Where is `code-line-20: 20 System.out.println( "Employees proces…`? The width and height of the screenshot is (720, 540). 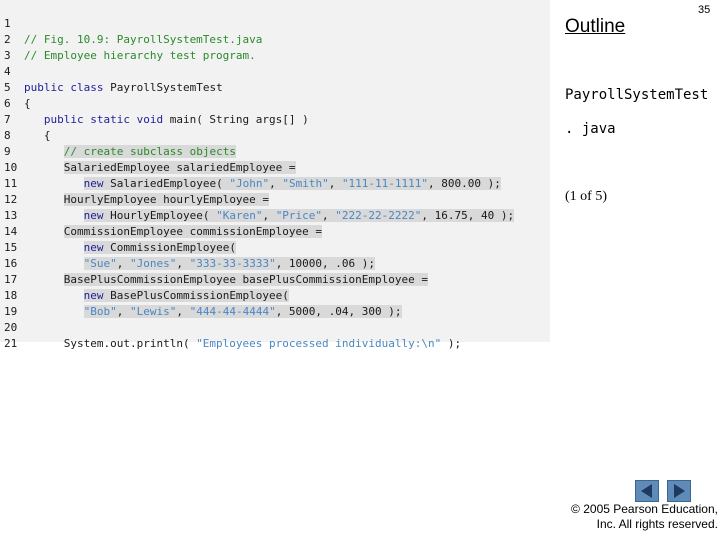 code-line-20: 20 System.out.println( "Employees proces… is located at coordinates (275, 327).